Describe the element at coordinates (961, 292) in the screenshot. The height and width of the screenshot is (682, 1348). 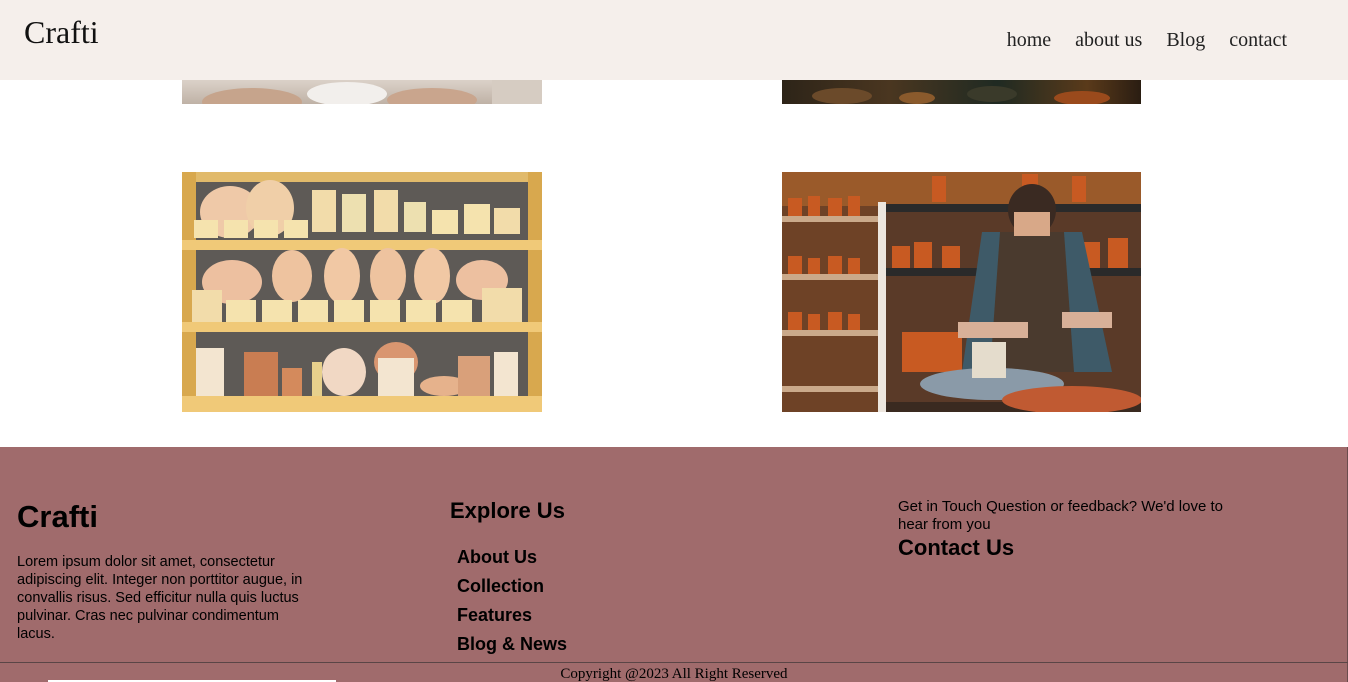
I see `potter-wheel-photo` at that location.